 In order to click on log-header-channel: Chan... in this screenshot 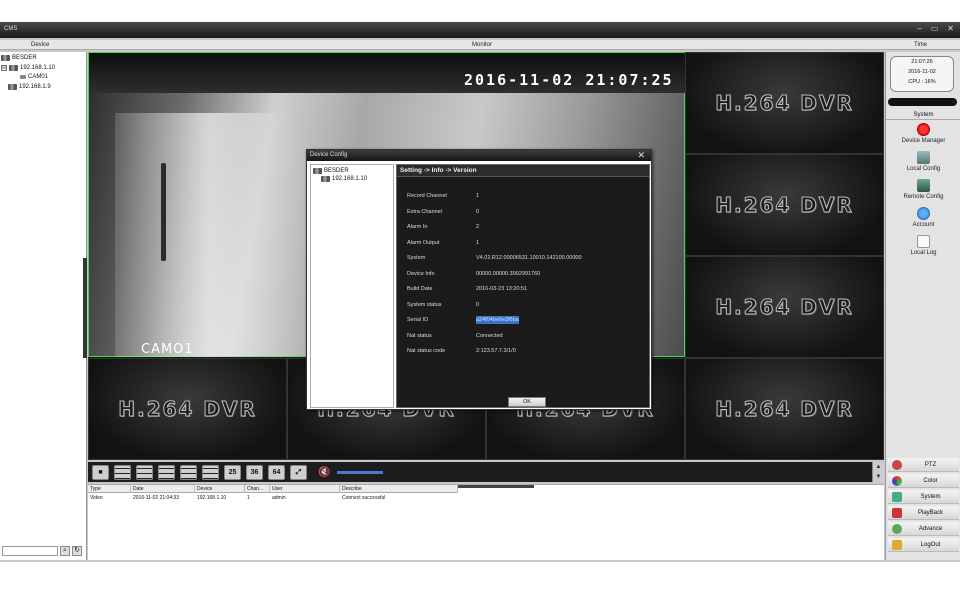, I will do `click(257, 489)`.